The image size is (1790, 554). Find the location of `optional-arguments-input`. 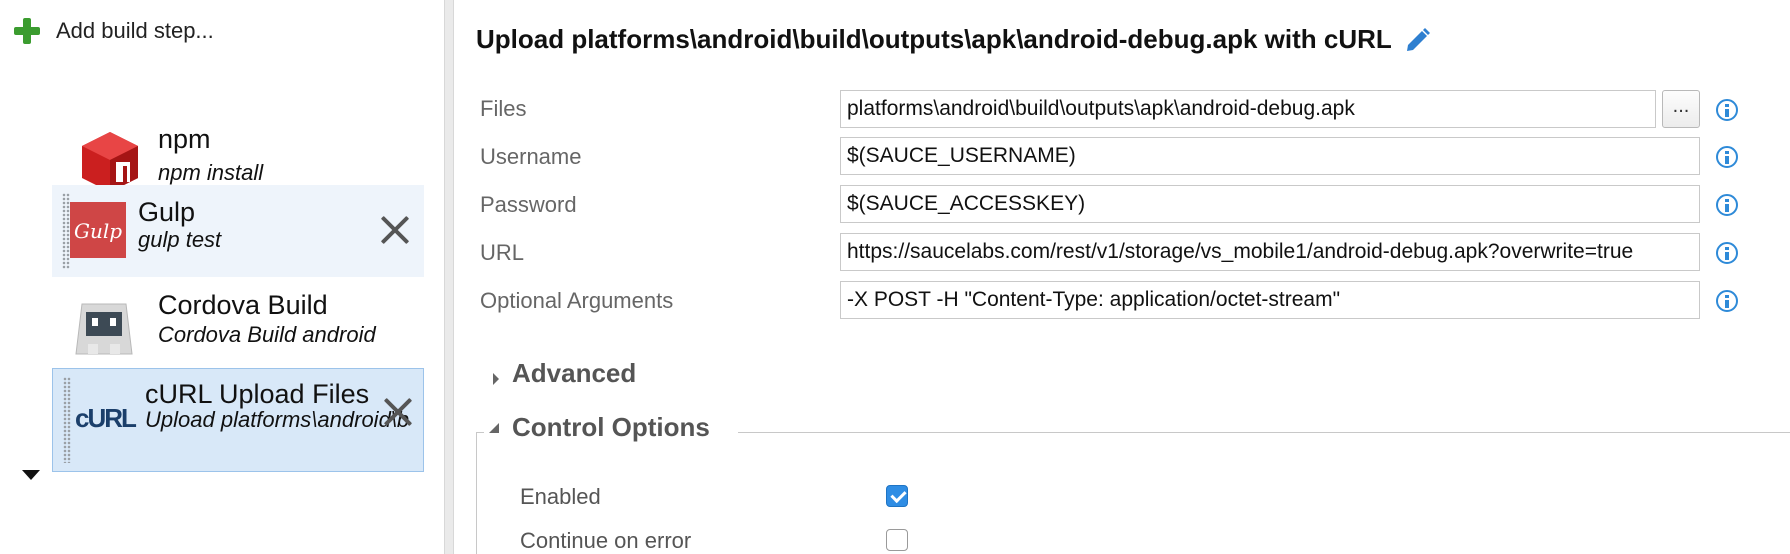

optional-arguments-input is located at coordinates (1270, 300).